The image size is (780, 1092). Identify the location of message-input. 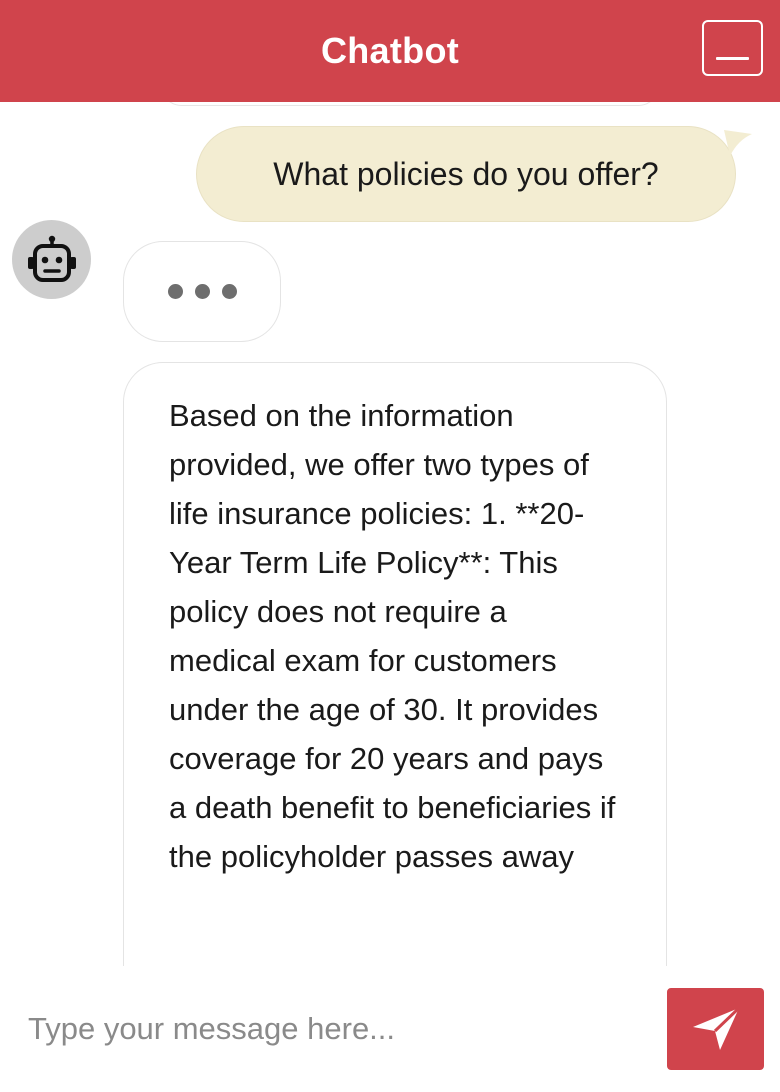
(329, 1029).